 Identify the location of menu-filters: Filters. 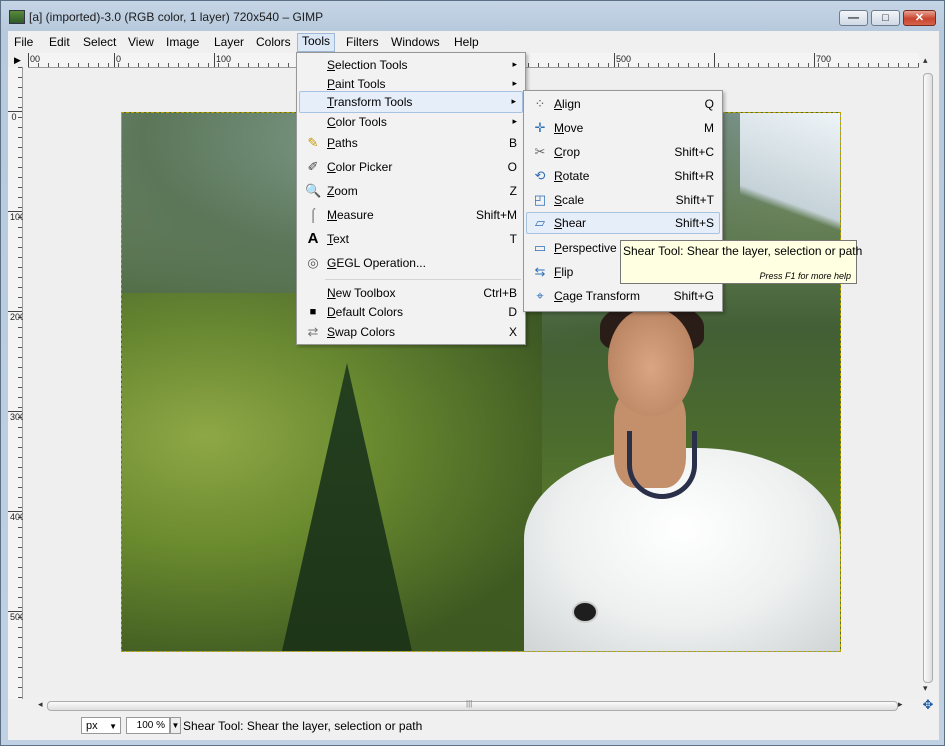
(362, 42).